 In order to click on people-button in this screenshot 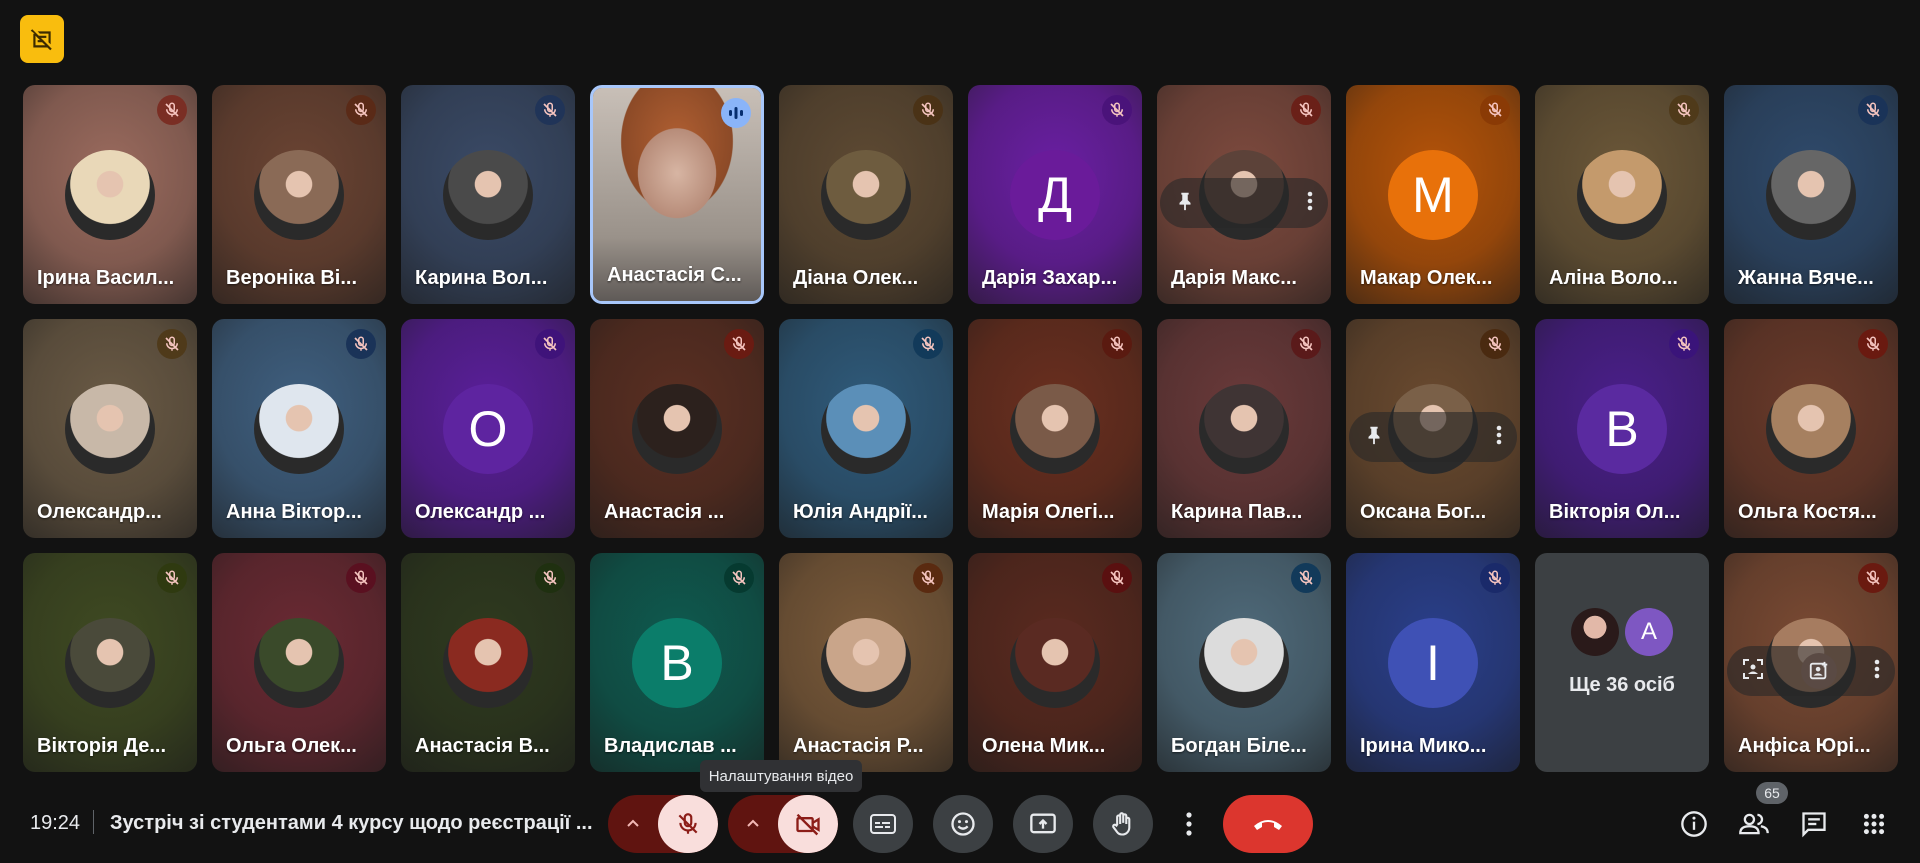, I will do `click(1754, 824)`.